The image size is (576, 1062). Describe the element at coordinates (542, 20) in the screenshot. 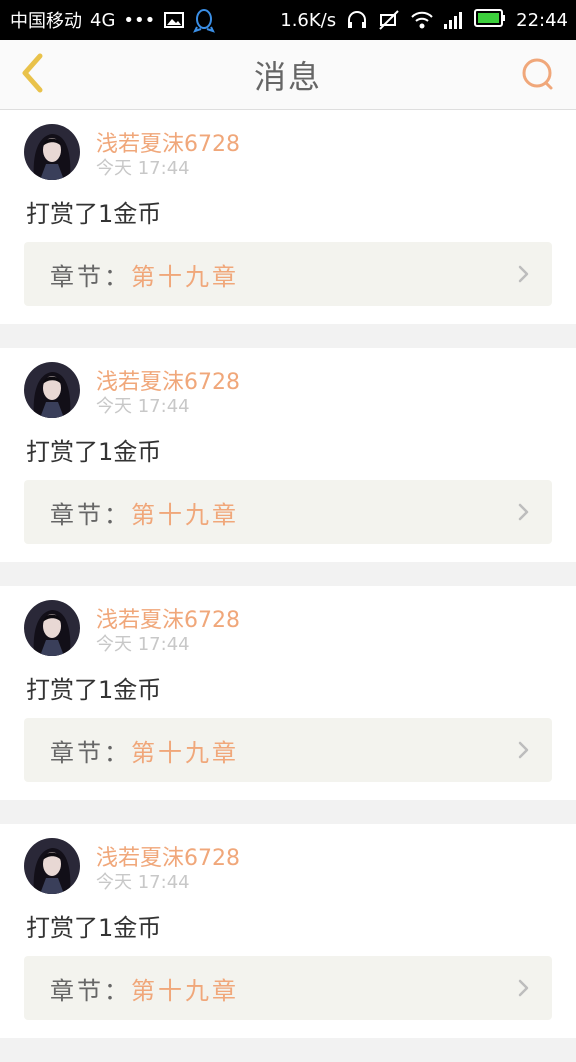

I see `clock-label: 22:44` at that location.